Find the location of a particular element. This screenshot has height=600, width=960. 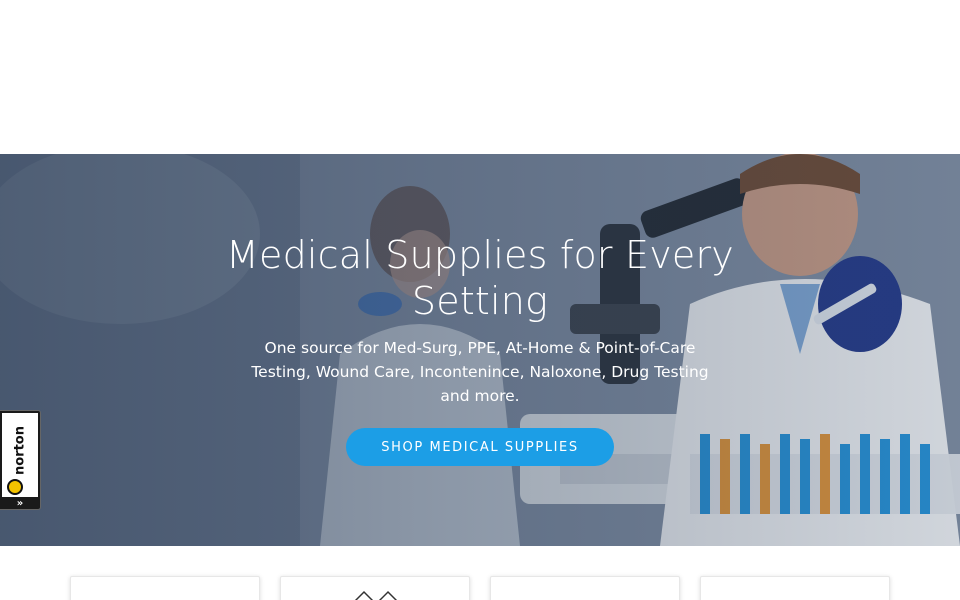

norton-check-icon is located at coordinates (15, 487).